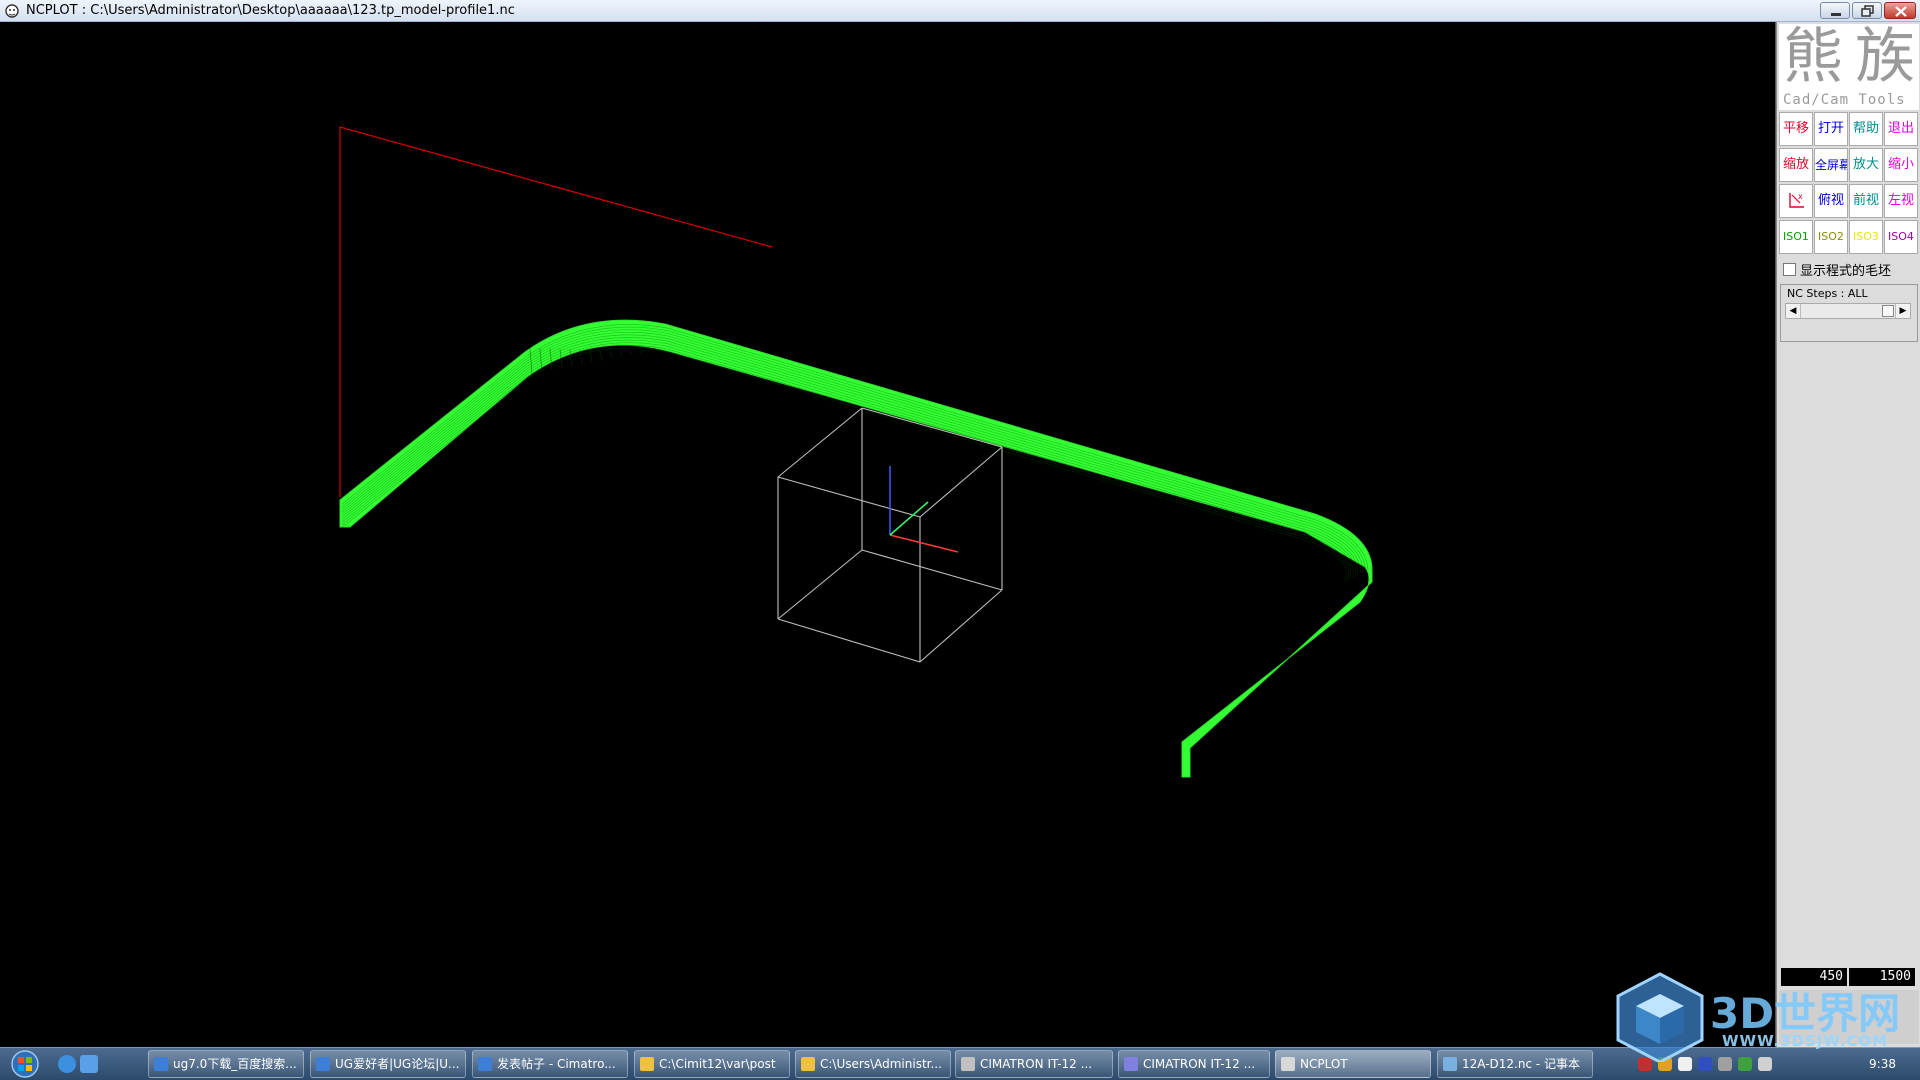 Image resolution: width=1920 pixels, height=1080 pixels. I want to click on tool-button-0-0: 平移, so click(1796, 129).